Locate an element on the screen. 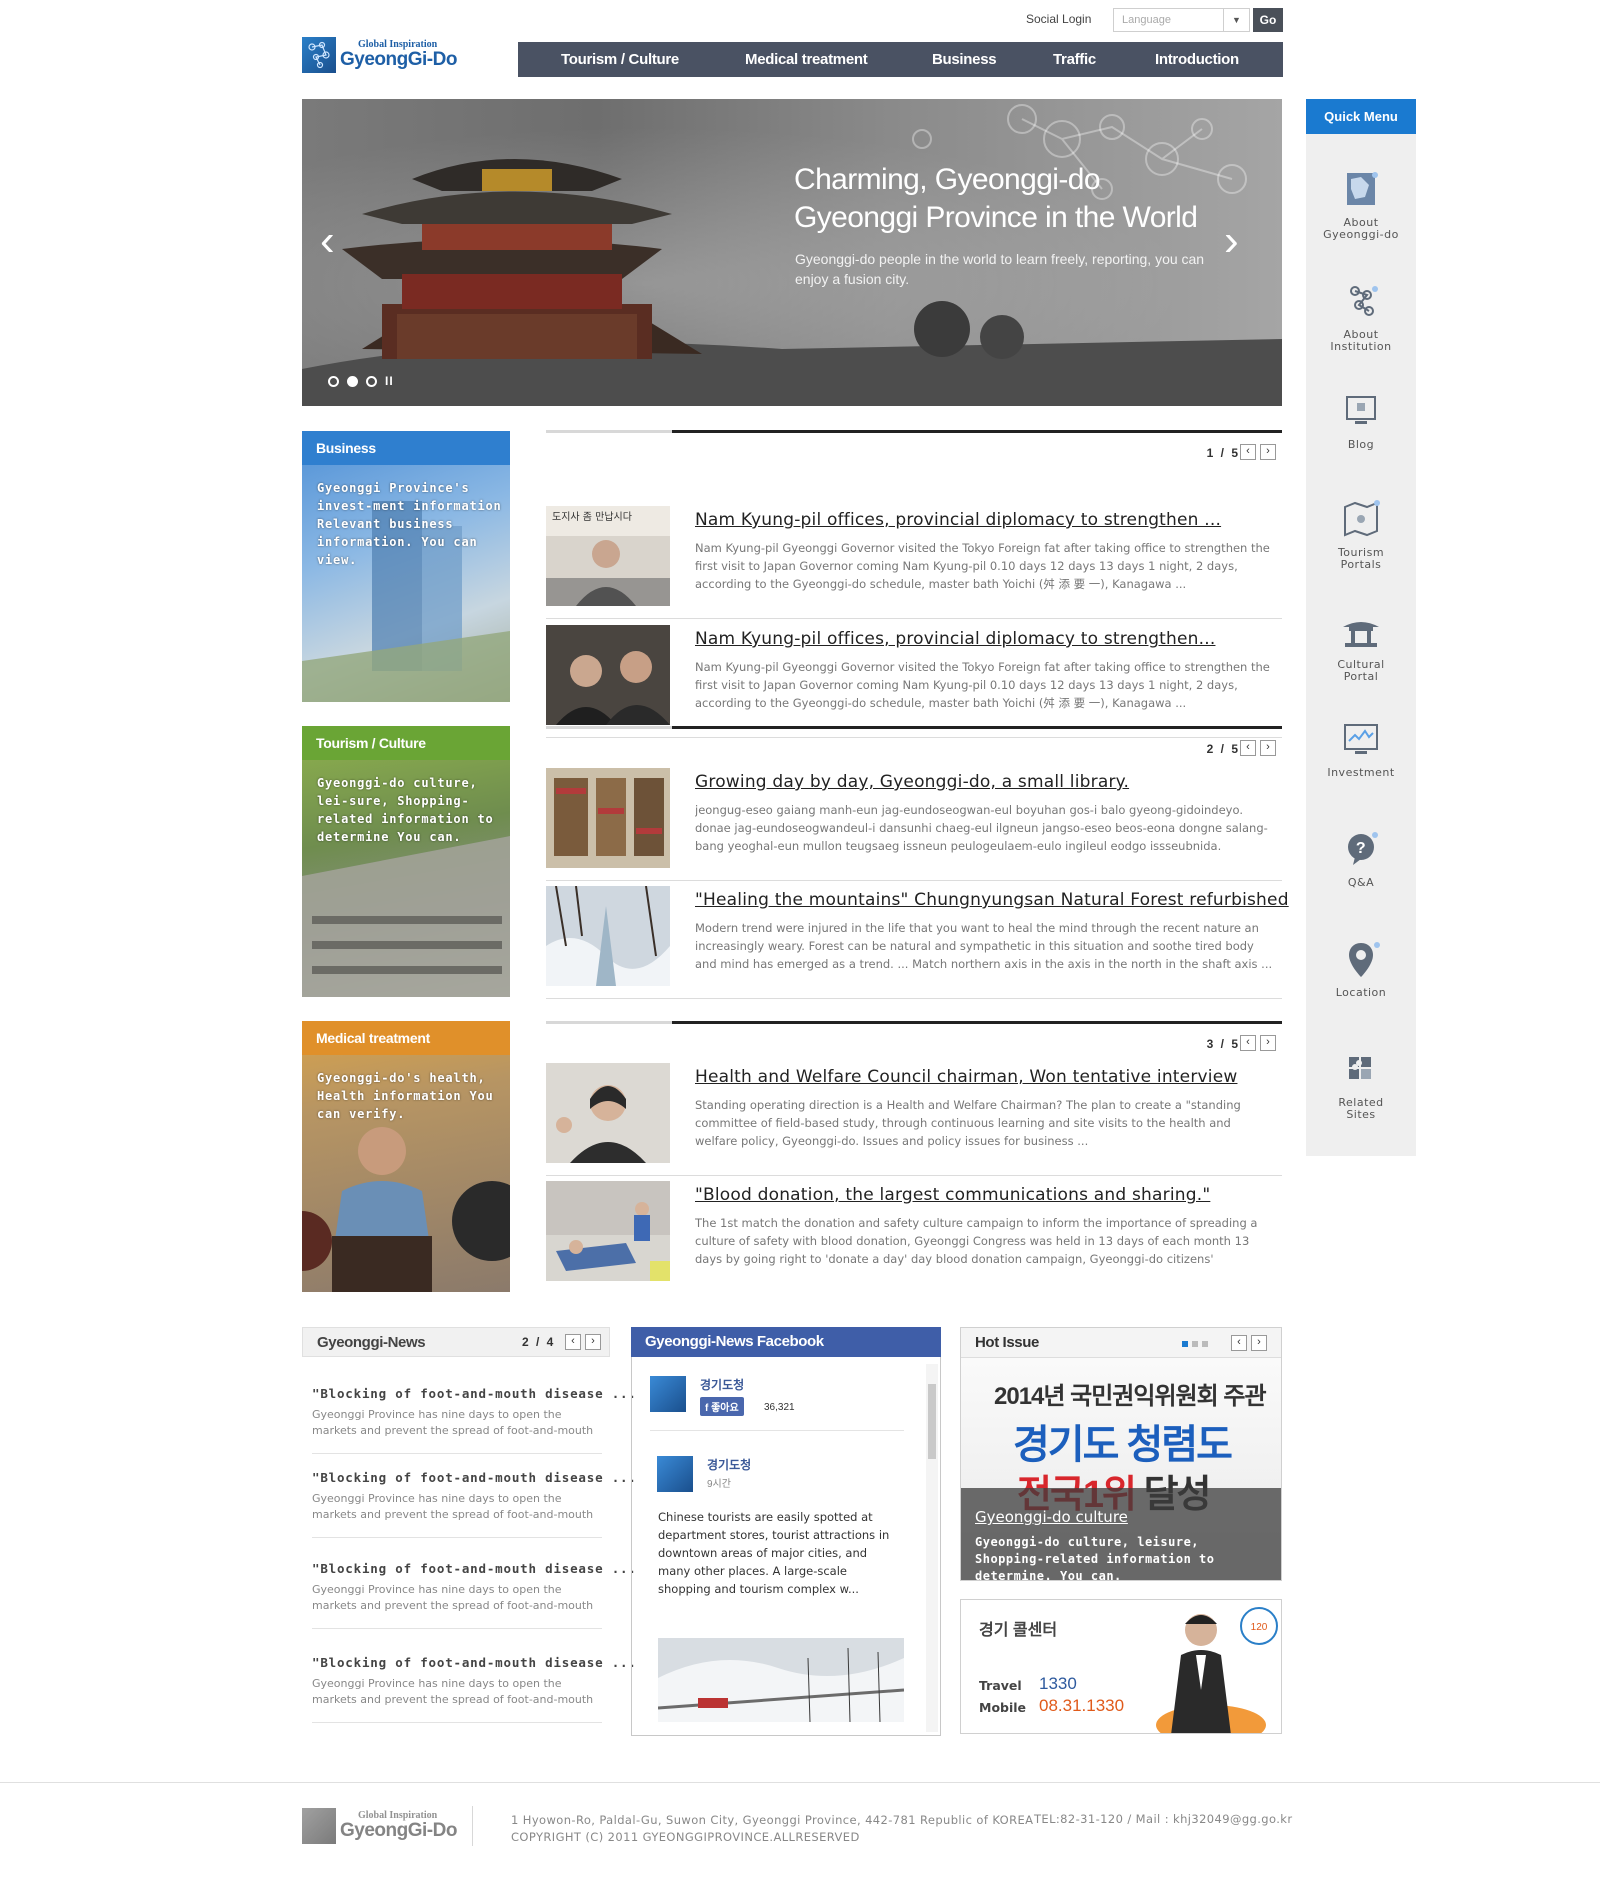  footer-contact: TEL:82-31-120 / Mail : khj32049@gg.go.kr is located at coordinates (1163, 1819).